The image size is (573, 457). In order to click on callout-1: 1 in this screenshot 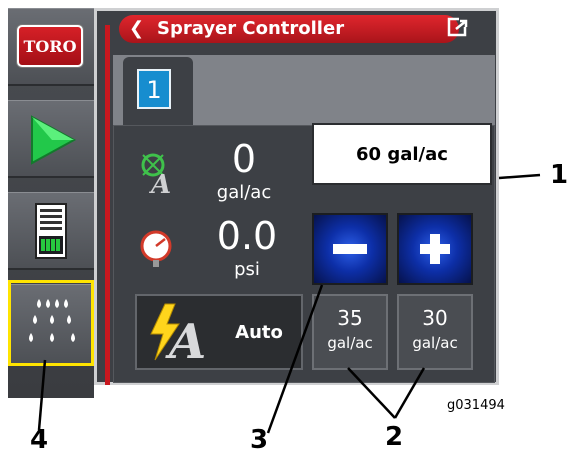, I will do `click(559, 175)`.